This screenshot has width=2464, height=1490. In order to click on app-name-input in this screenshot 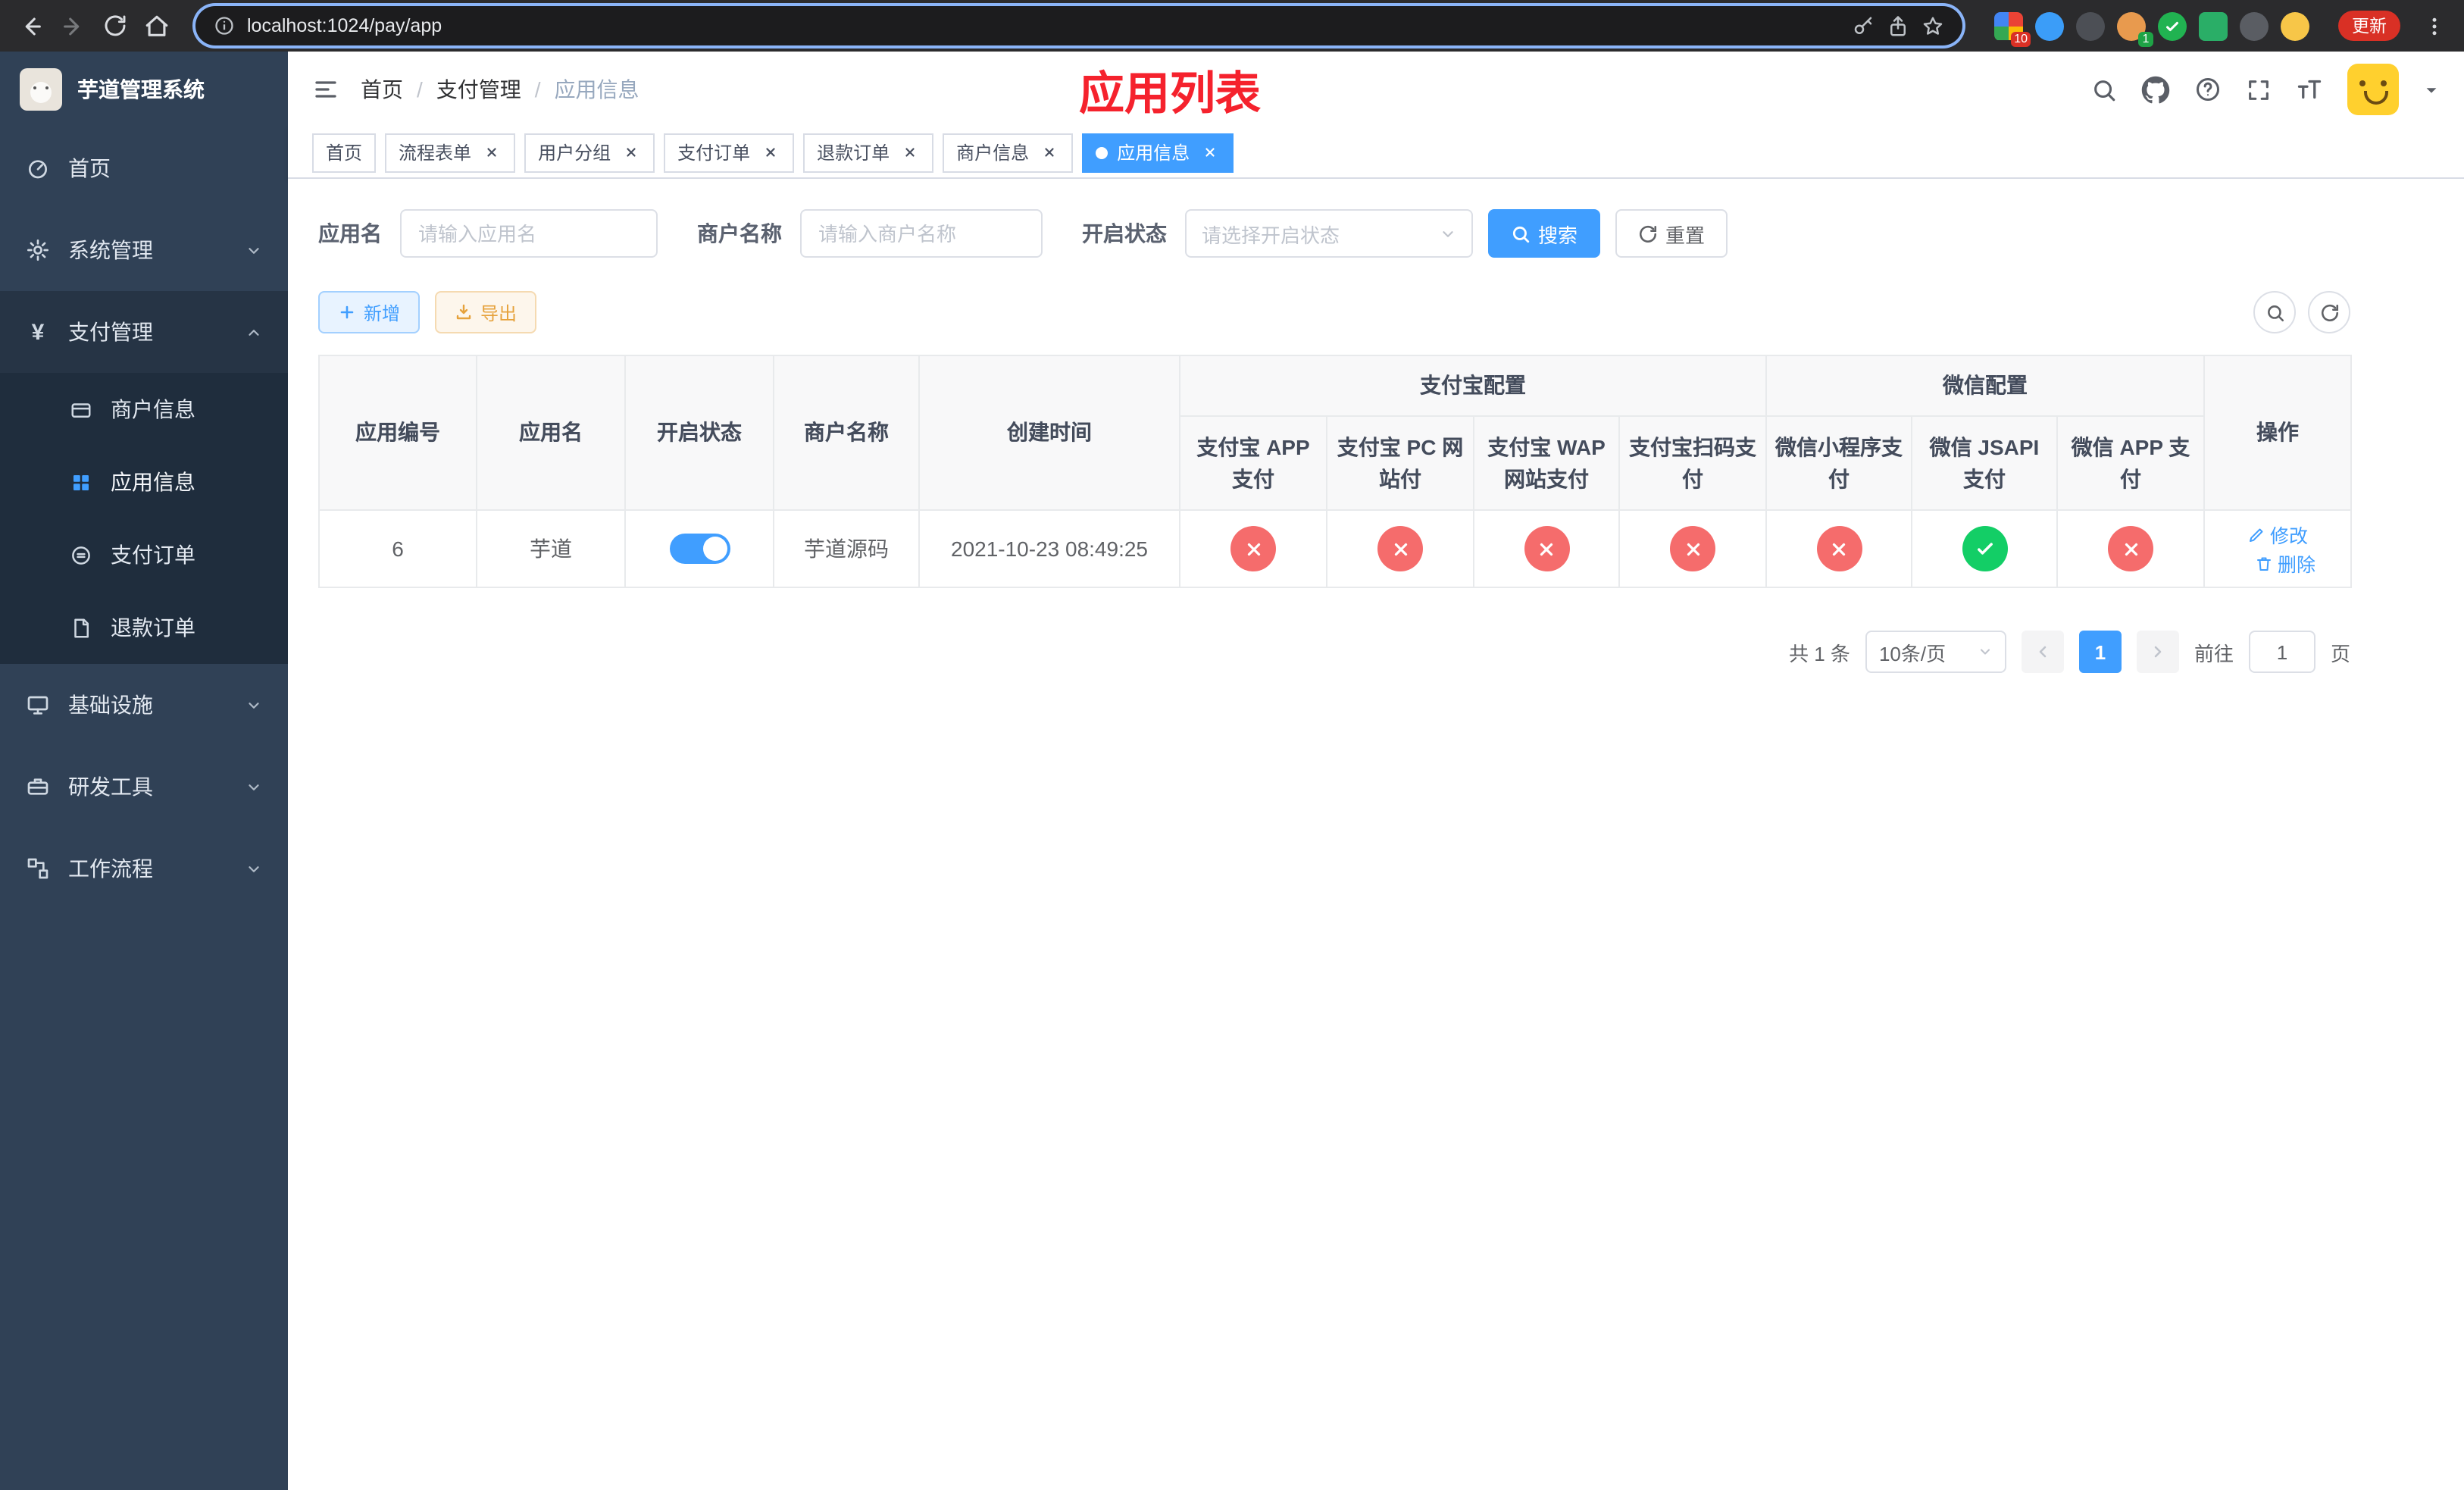, I will do `click(529, 233)`.